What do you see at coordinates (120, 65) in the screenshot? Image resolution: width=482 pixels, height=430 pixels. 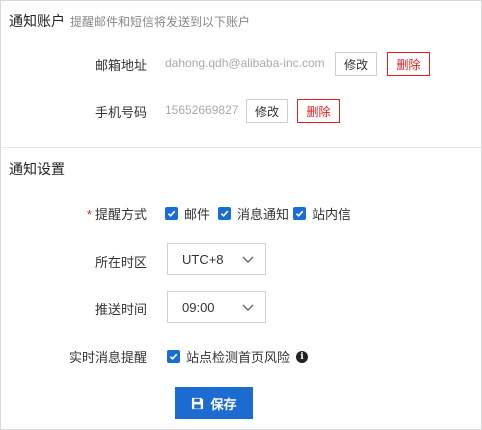 I see `email-label: 邮箱地址` at bounding box center [120, 65].